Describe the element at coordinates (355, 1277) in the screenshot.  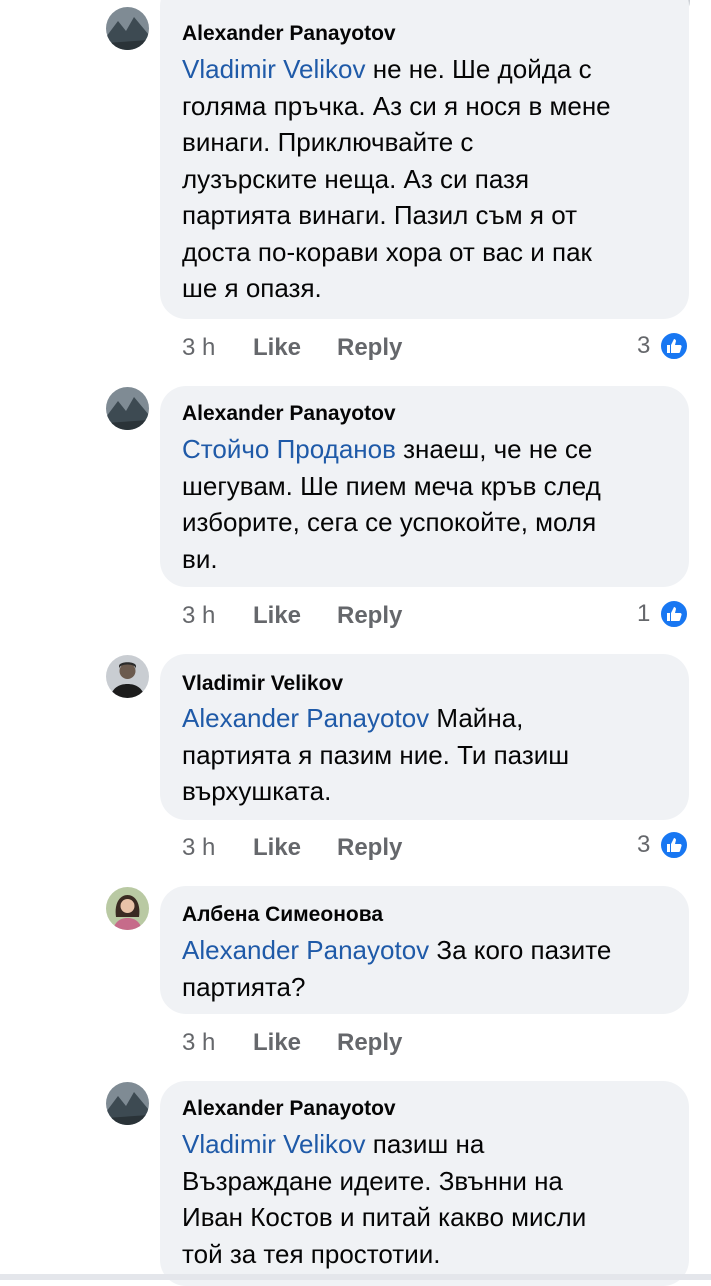
I see `bottom-divider` at that location.